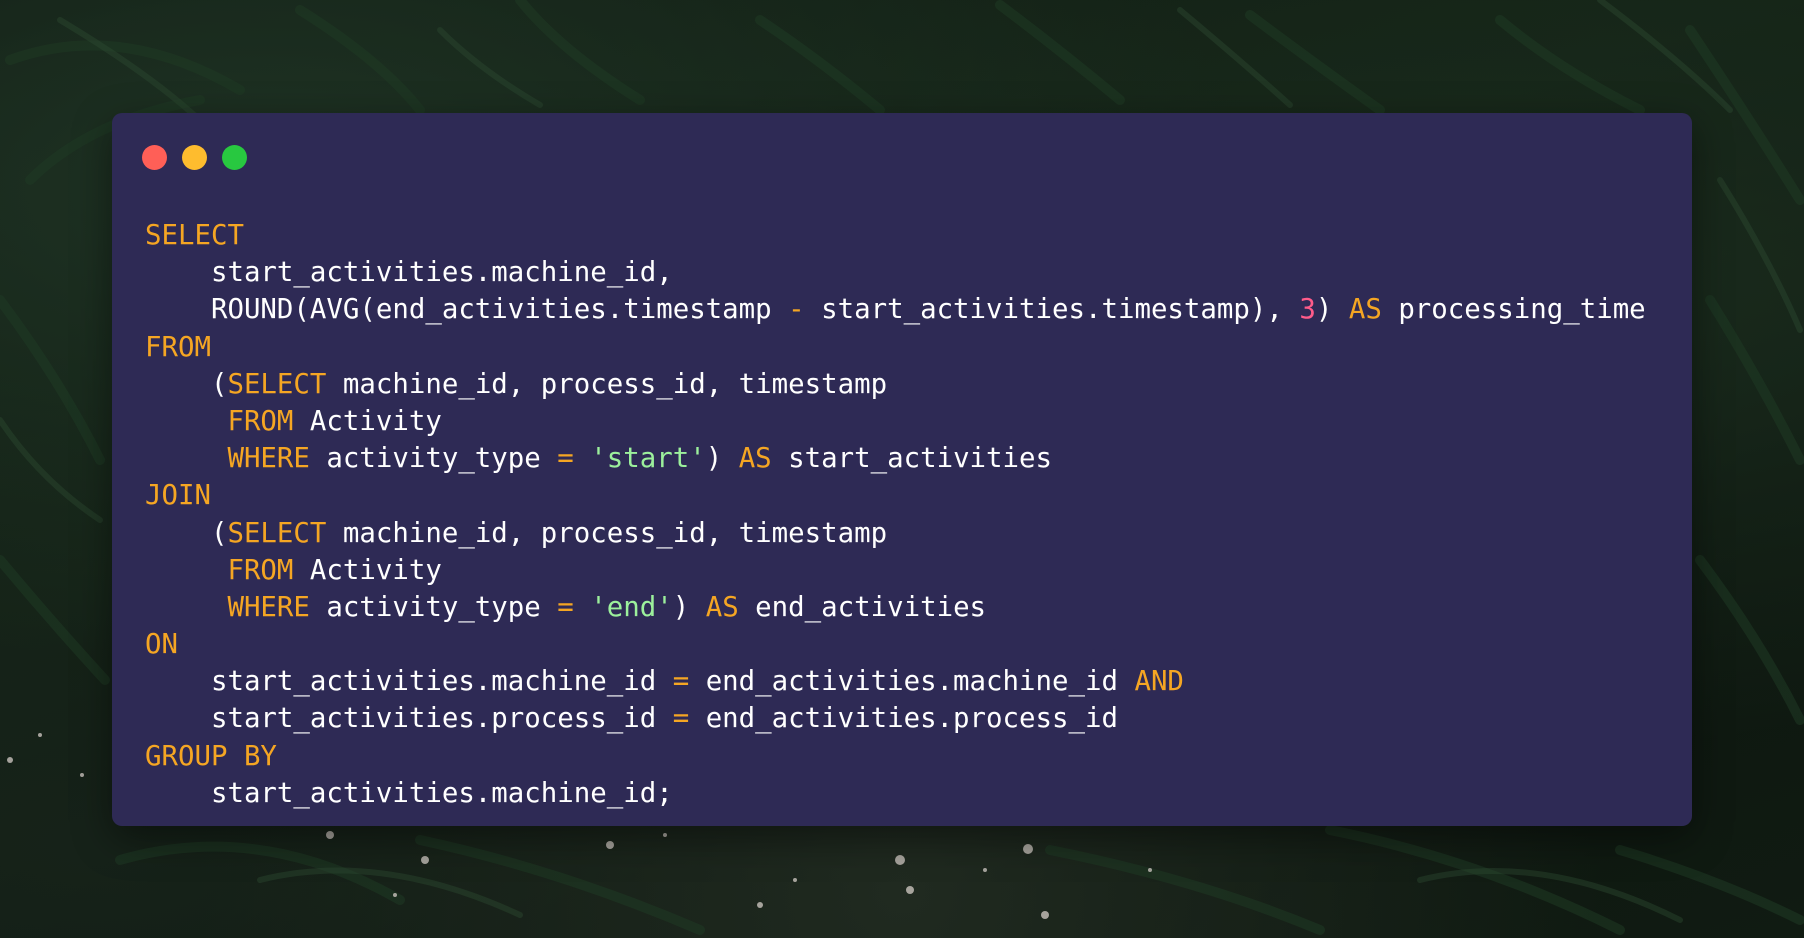 This screenshot has width=1804, height=938. Describe the element at coordinates (467, 310) in the screenshot. I see `code-text: ROUND(AVG(end_activities.timestamp` at that location.